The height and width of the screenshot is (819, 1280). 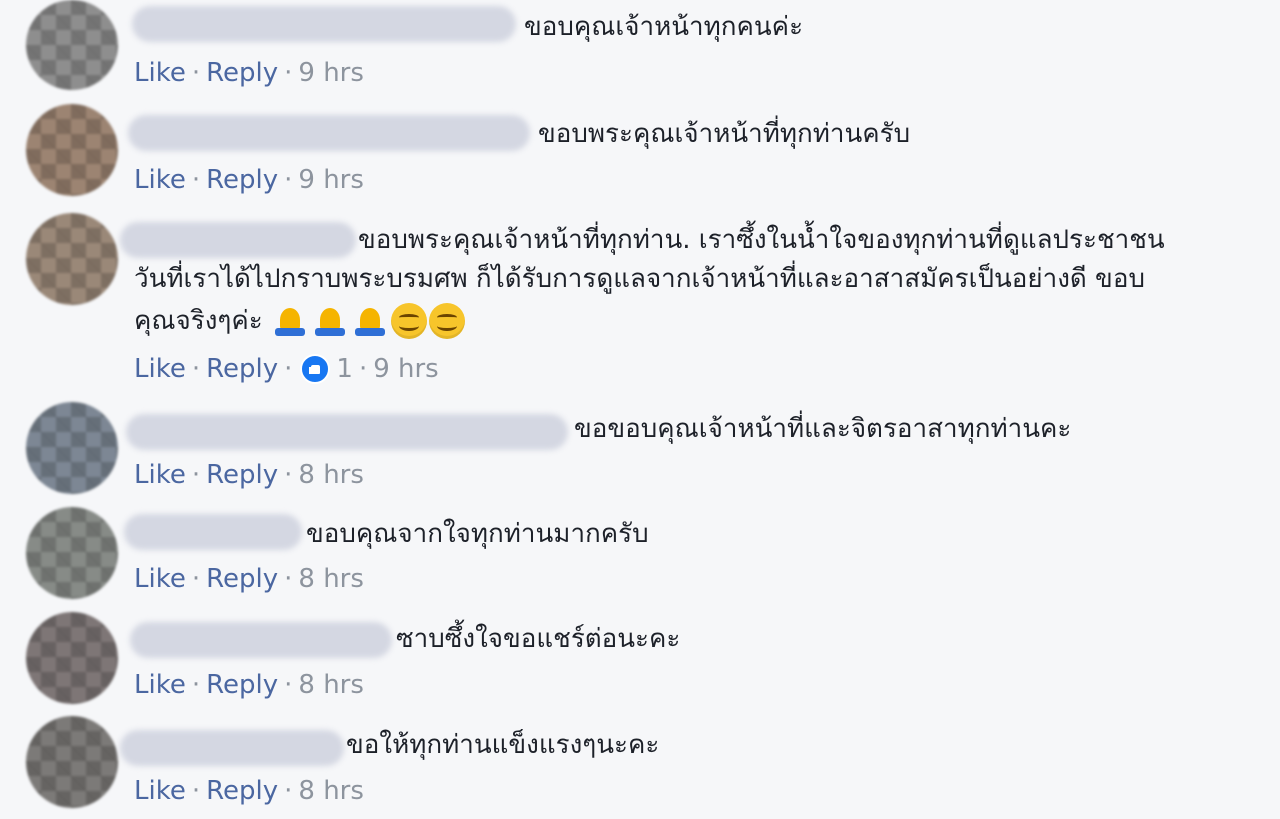 I want to click on comment-text: ขอบพระคุณเจ้าหน้าที่ทุกท่านครับ, so click(x=724, y=134).